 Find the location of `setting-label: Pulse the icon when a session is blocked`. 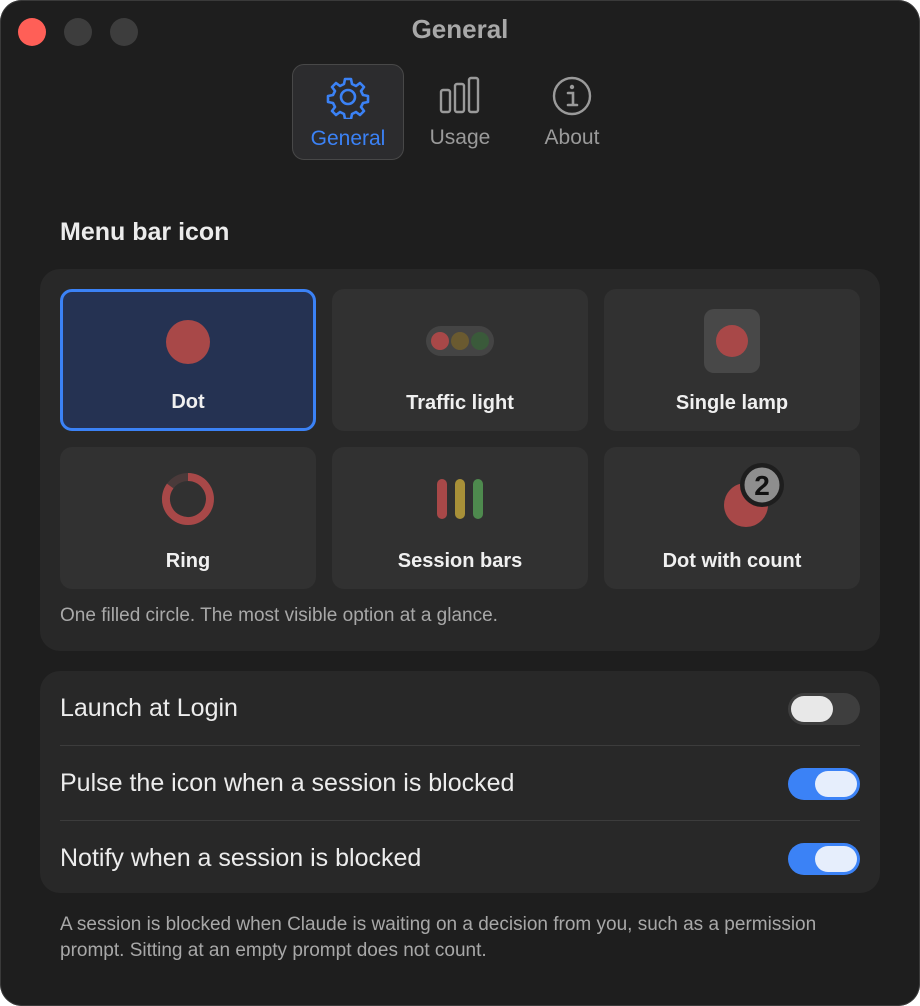

setting-label: Pulse the icon when a session is blocked is located at coordinates (287, 783).